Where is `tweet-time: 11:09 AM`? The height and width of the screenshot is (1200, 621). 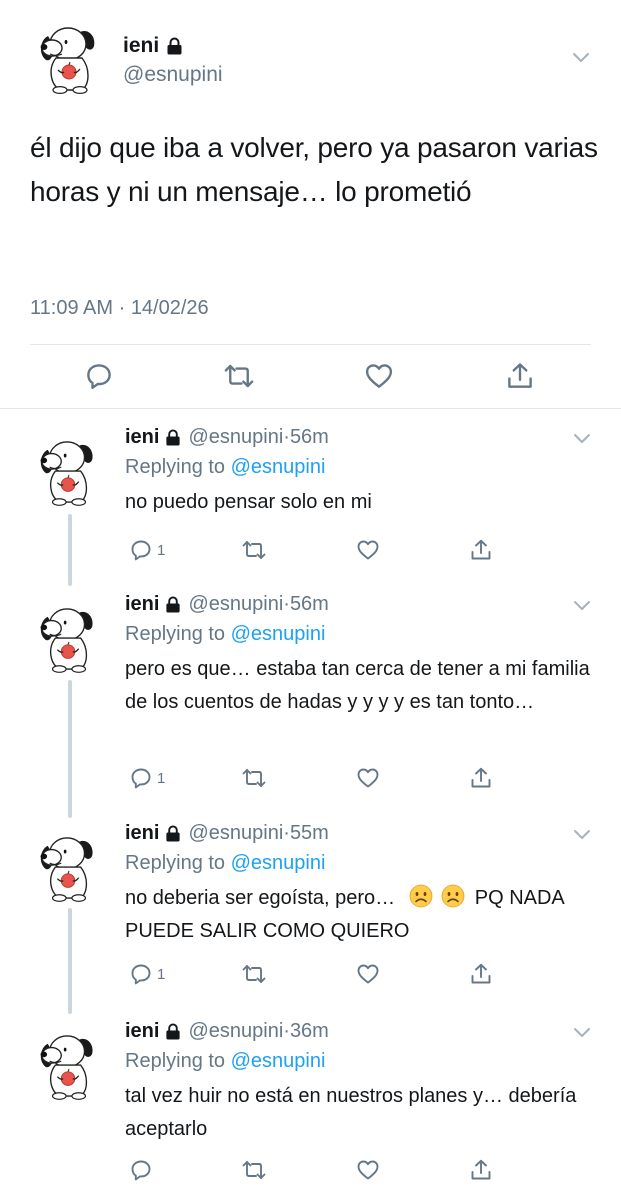 tweet-time: 11:09 AM is located at coordinates (72, 308).